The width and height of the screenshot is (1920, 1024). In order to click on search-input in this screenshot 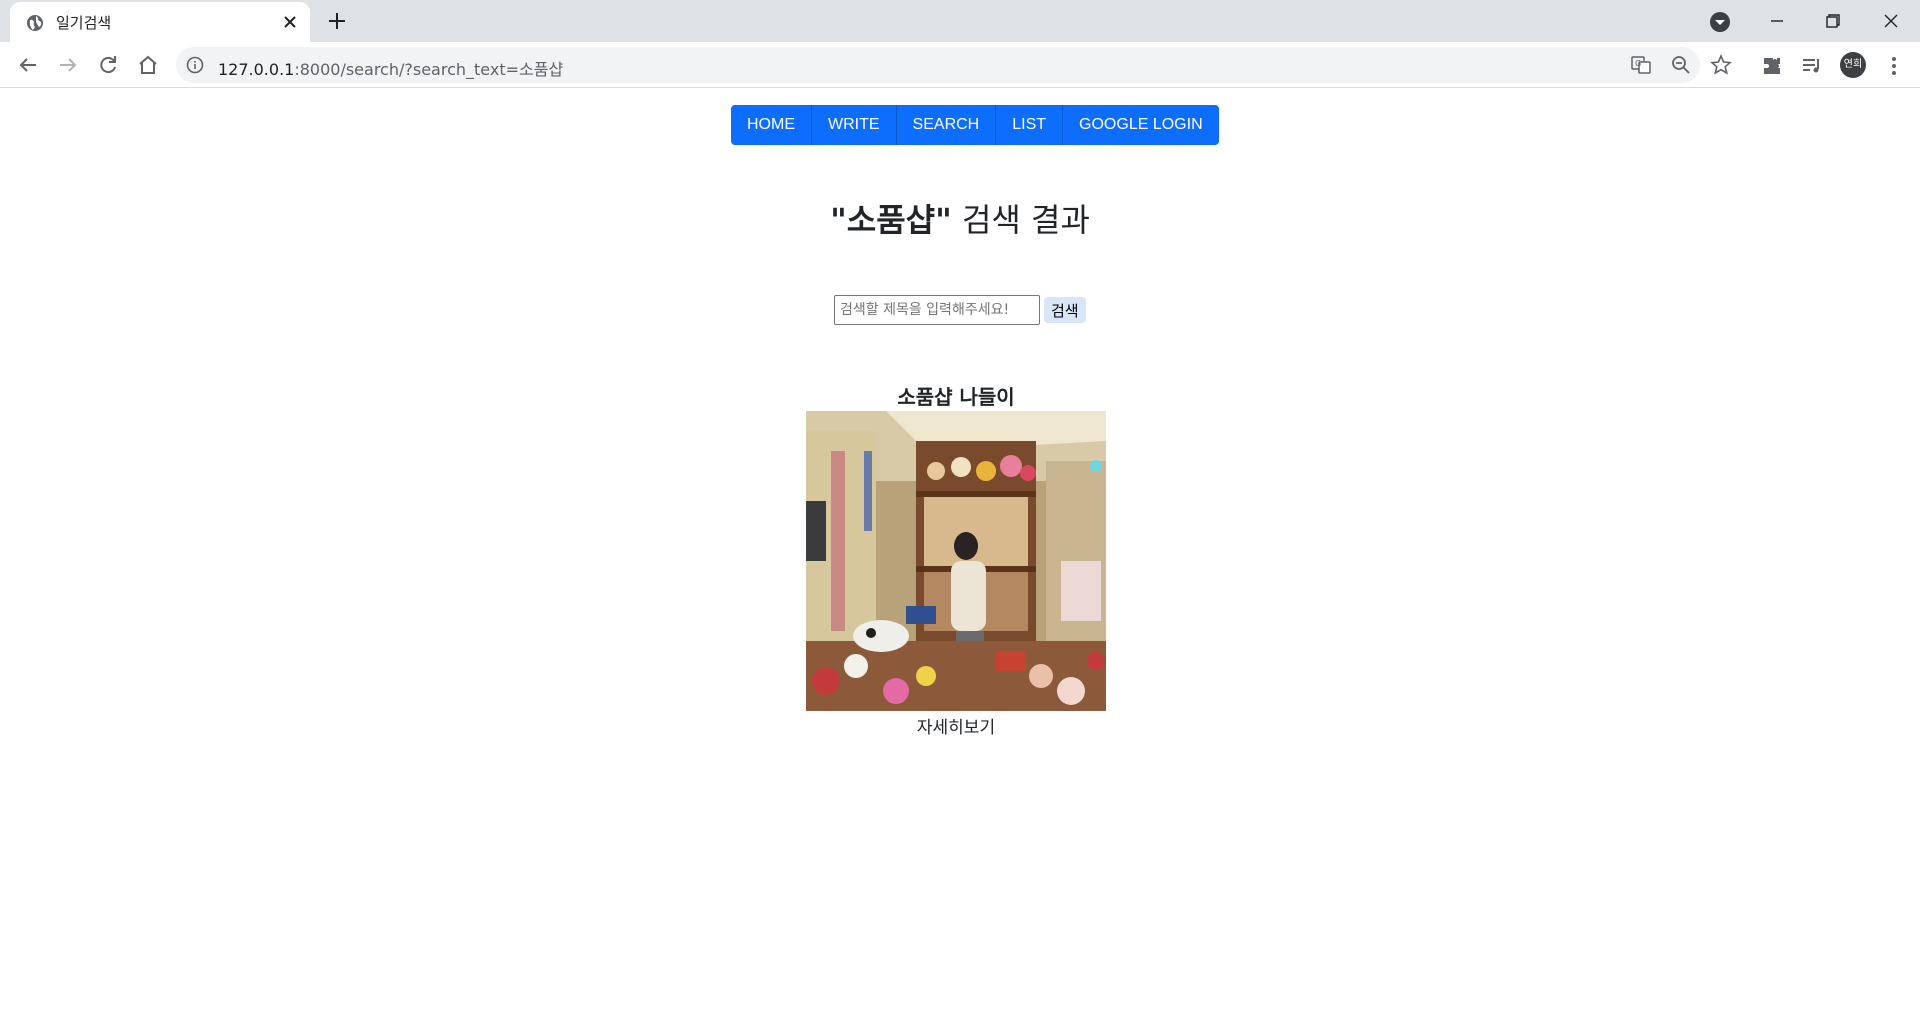, I will do `click(937, 310)`.